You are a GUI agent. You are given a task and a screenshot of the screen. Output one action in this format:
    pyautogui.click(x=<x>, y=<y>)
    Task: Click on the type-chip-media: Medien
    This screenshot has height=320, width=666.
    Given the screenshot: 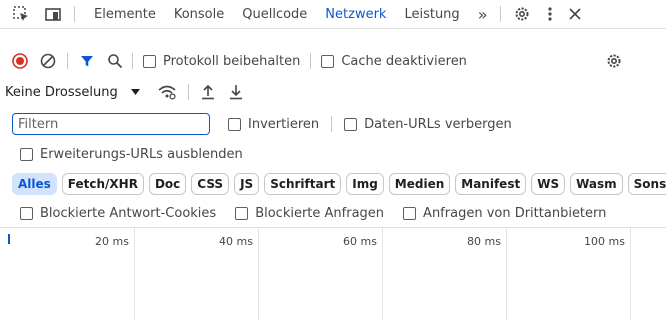 What is the action you would take?
    pyautogui.click(x=419, y=184)
    